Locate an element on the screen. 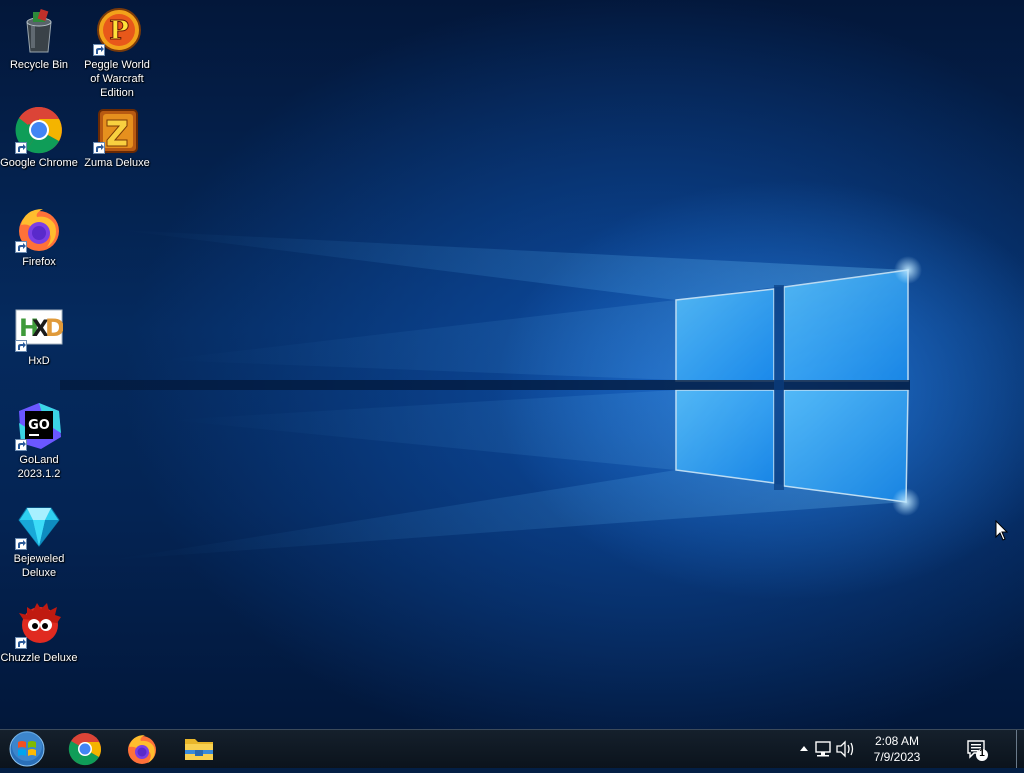 The image size is (1024, 773). desktop-icon-label: Firefox is located at coordinates (39, 262).